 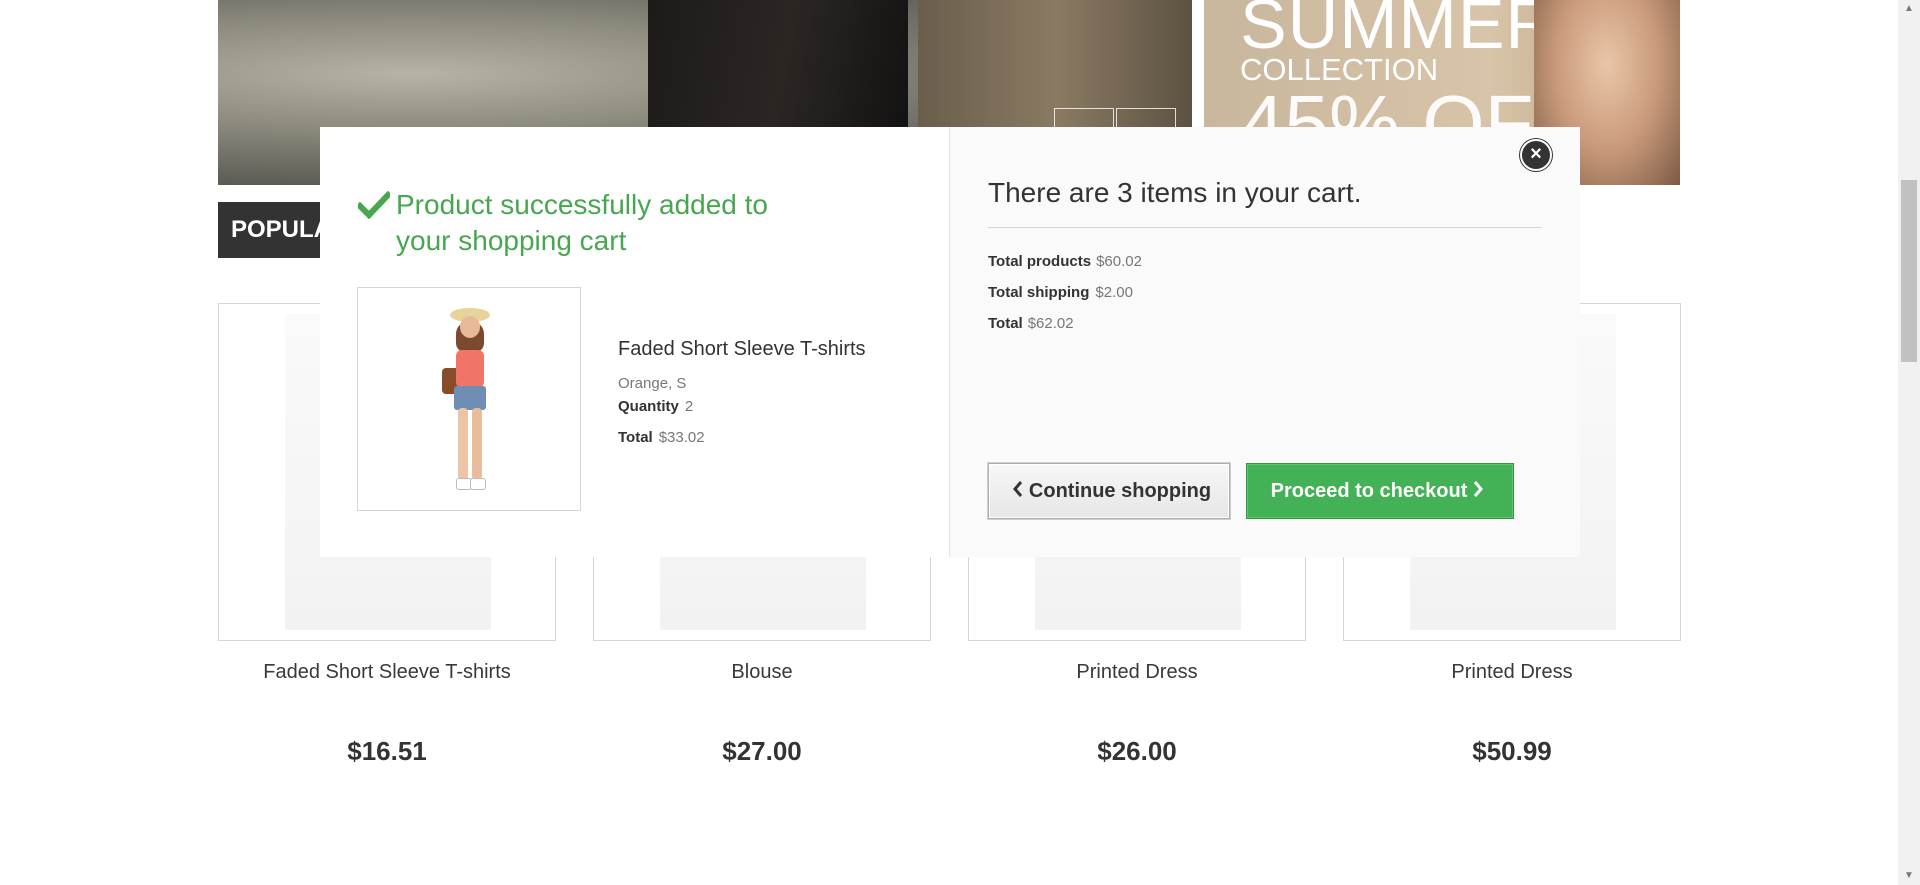 What do you see at coordinates (762, 673) in the screenshot?
I see `product-name: Blouse` at bounding box center [762, 673].